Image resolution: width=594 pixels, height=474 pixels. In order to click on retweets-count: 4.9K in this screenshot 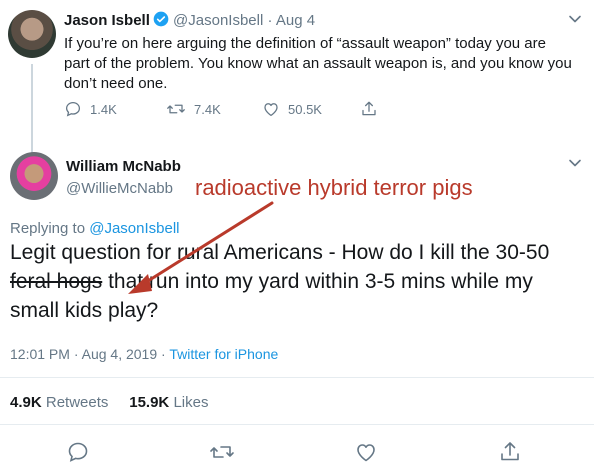, I will do `click(26, 402)`.